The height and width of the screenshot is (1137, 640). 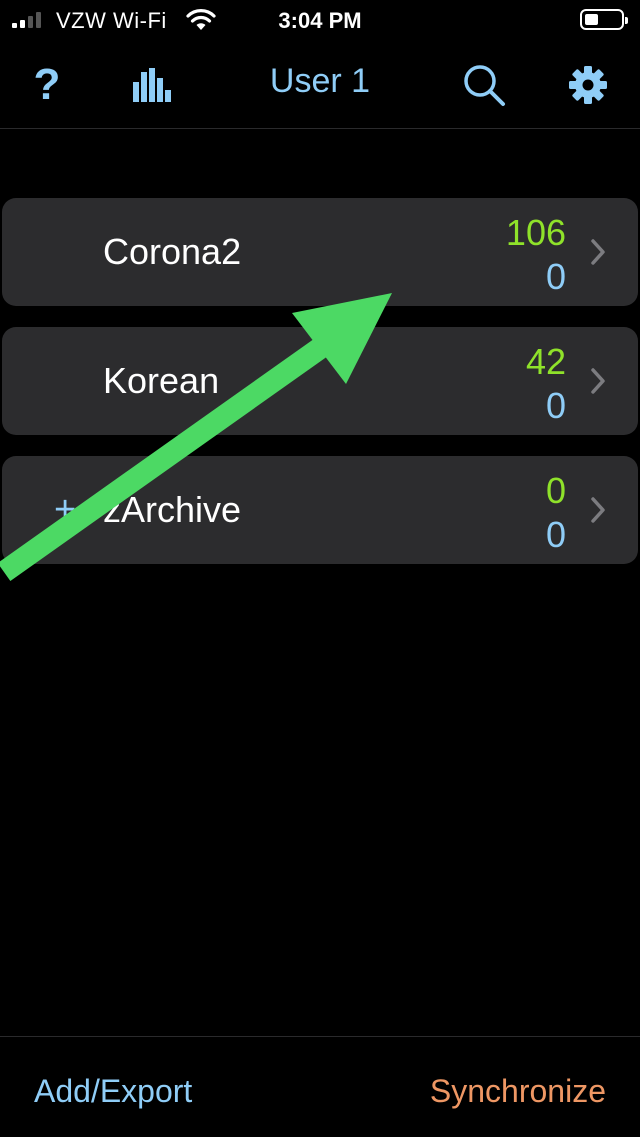 I want to click on search-button, so click(x=484, y=85).